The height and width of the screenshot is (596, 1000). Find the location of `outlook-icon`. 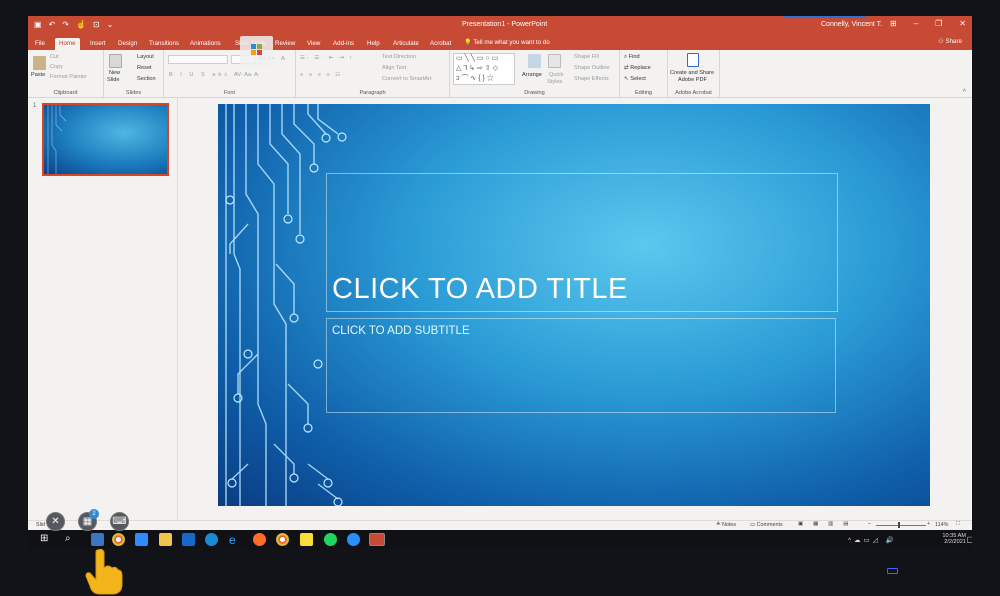

outlook-icon is located at coordinates (188, 539).